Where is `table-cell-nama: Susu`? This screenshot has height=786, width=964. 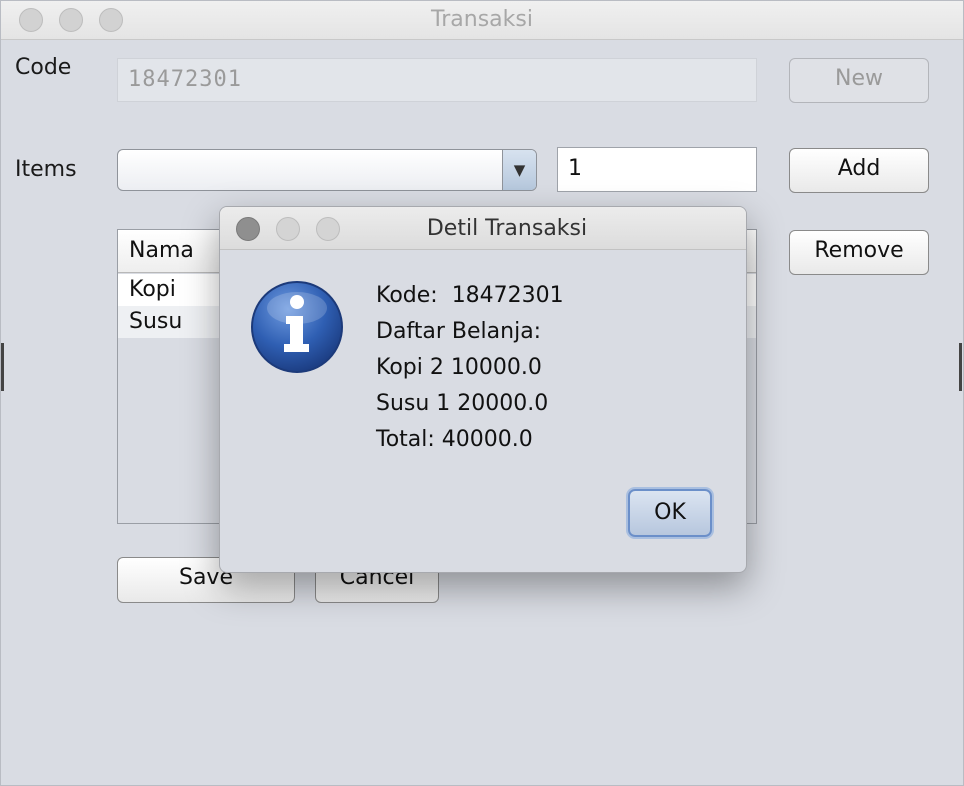 table-cell-nama: Susu is located at coordinates (156, 321).